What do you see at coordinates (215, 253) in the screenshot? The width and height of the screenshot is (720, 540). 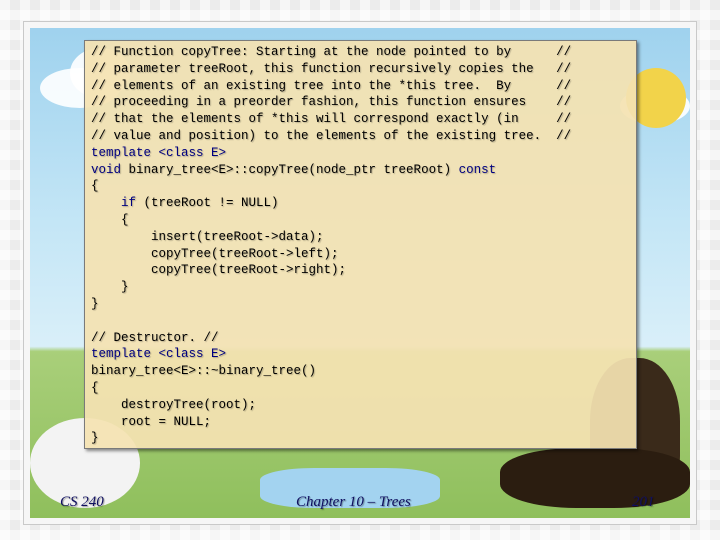 I see `code-line: copyTree(treeRoot->left);` at bounding box center [215, 253].